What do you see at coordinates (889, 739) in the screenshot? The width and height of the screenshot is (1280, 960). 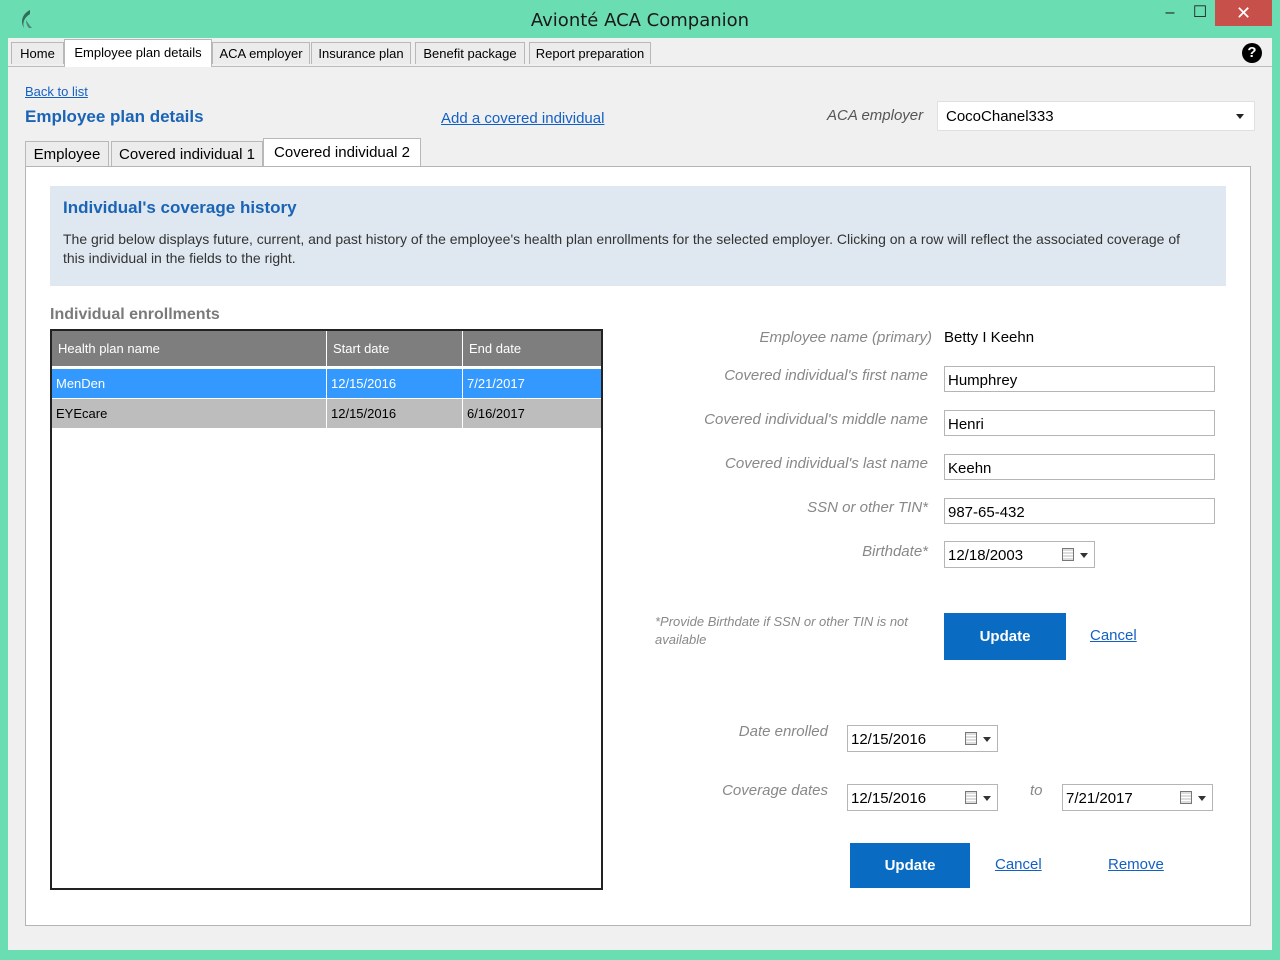 I see `date-enrolled-value: 12/15/2016` at bounding box center [889, 739].